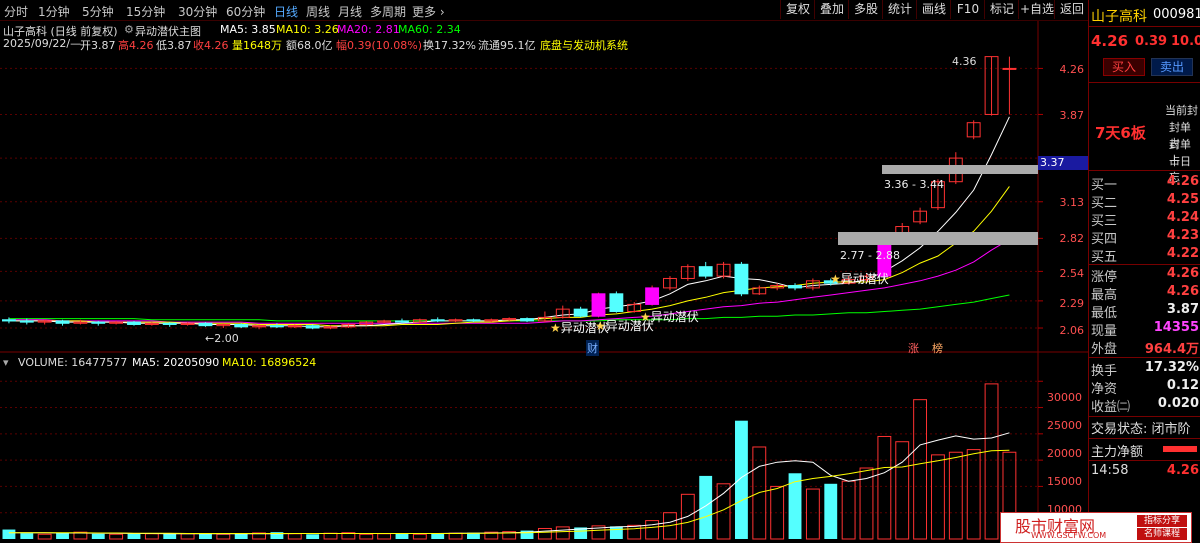  Describe the element at coordinates (1145, 405) in the screenshot. I see `stat-row: 收益㈡ 0.020` at that location.